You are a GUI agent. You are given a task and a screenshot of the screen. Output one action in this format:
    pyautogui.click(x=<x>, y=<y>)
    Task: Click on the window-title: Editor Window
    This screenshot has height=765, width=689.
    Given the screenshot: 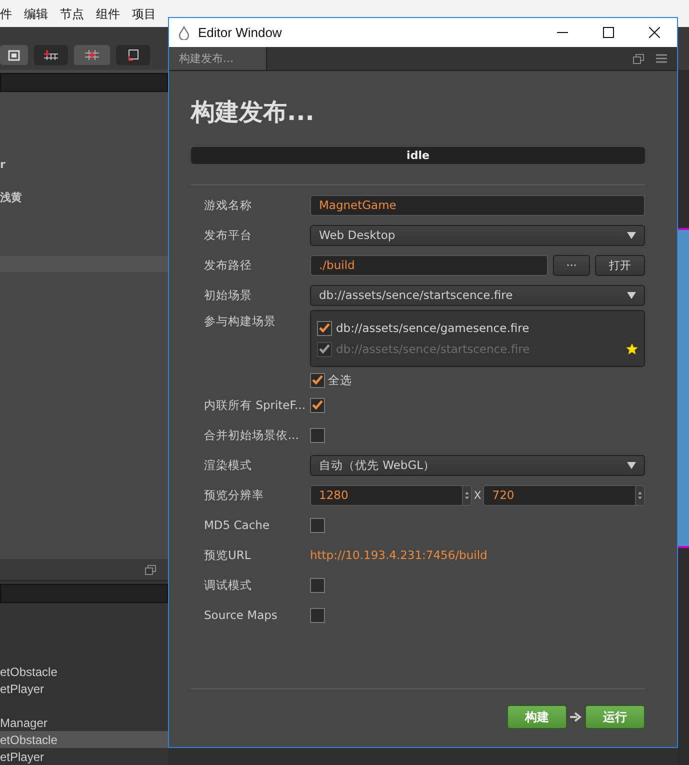 What is the action you would take?
    pyautogui.click(x=240, y=32)
    